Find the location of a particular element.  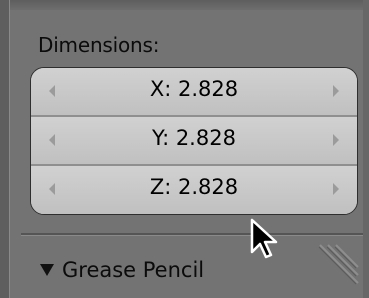

dimension-y-value: Y: 2.828 is located at coordinates (194, 138).